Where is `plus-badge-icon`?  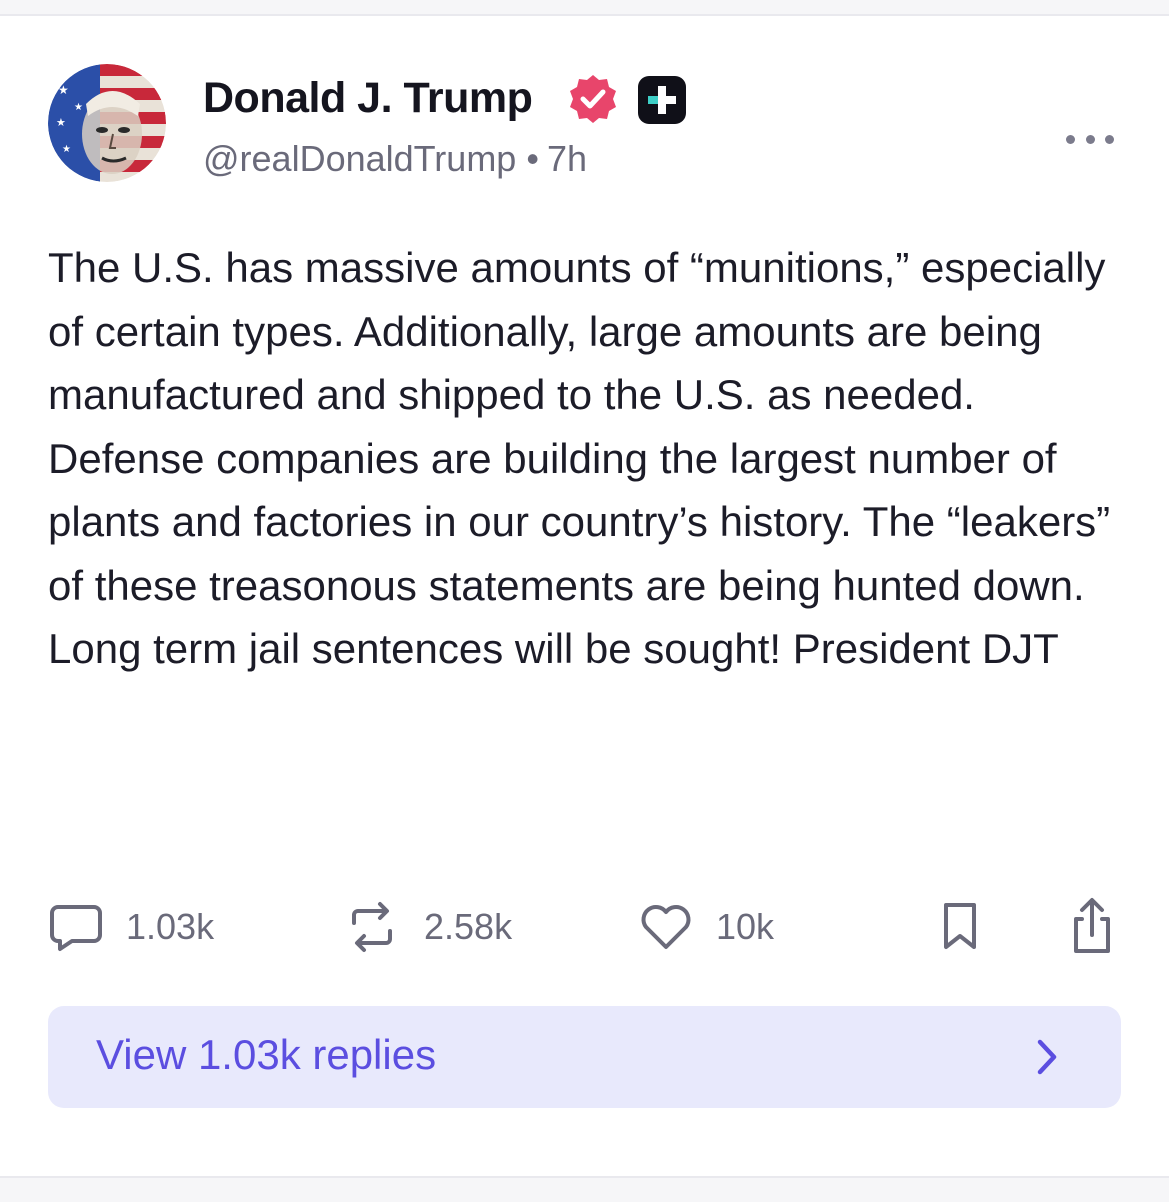
plus-badge-icon is located at coordinates (662, 100).